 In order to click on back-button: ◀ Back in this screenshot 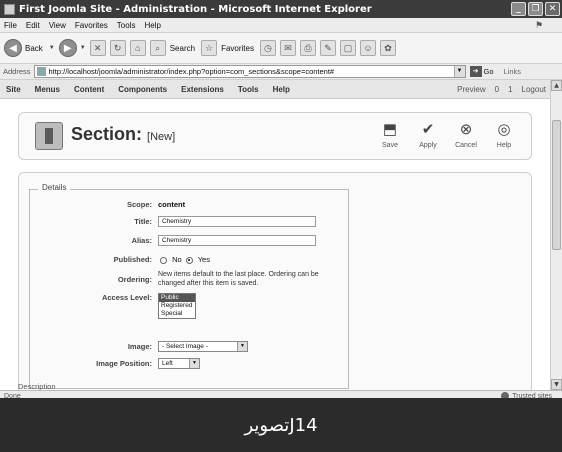, I will do `click(23, 48)`.